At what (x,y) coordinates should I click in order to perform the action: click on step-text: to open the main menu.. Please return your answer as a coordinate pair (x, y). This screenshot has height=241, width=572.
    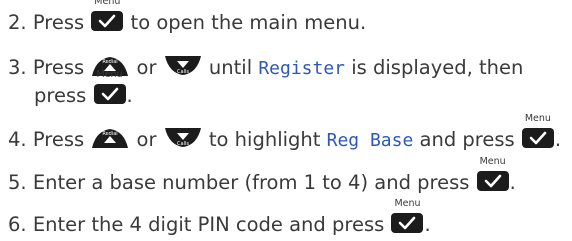
    Looking at the image, I should click on (248, 22).